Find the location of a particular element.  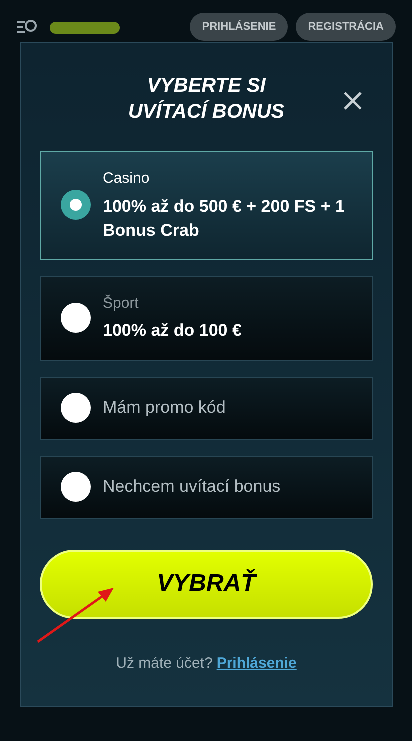

bonus-option: Šport 100% až do 100 € is located at coordinates (206, 318).